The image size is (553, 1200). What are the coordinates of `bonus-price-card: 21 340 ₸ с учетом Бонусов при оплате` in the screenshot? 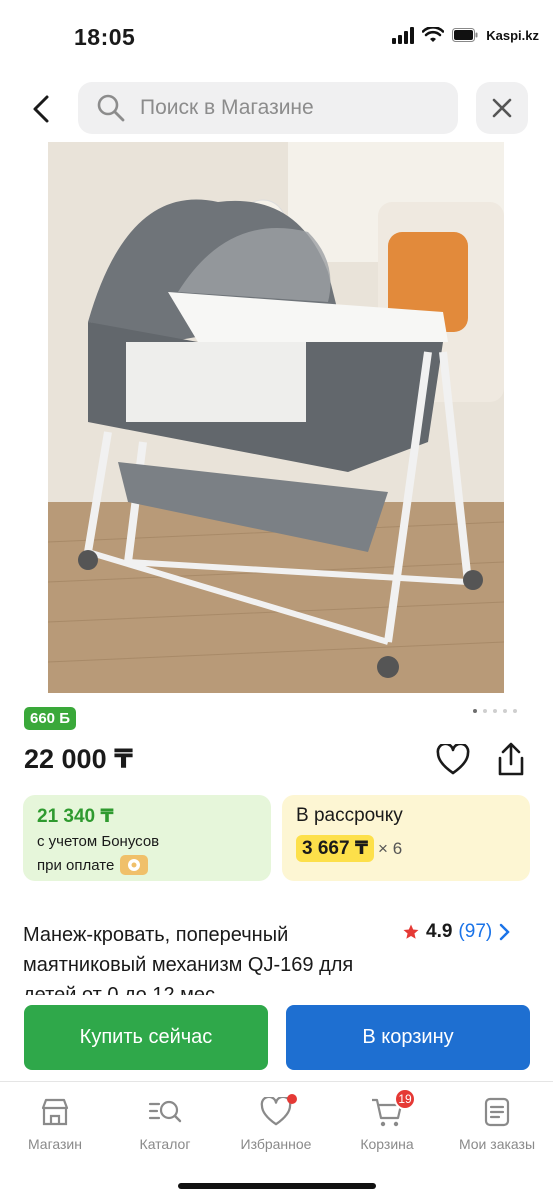 It's located at (147, 838).